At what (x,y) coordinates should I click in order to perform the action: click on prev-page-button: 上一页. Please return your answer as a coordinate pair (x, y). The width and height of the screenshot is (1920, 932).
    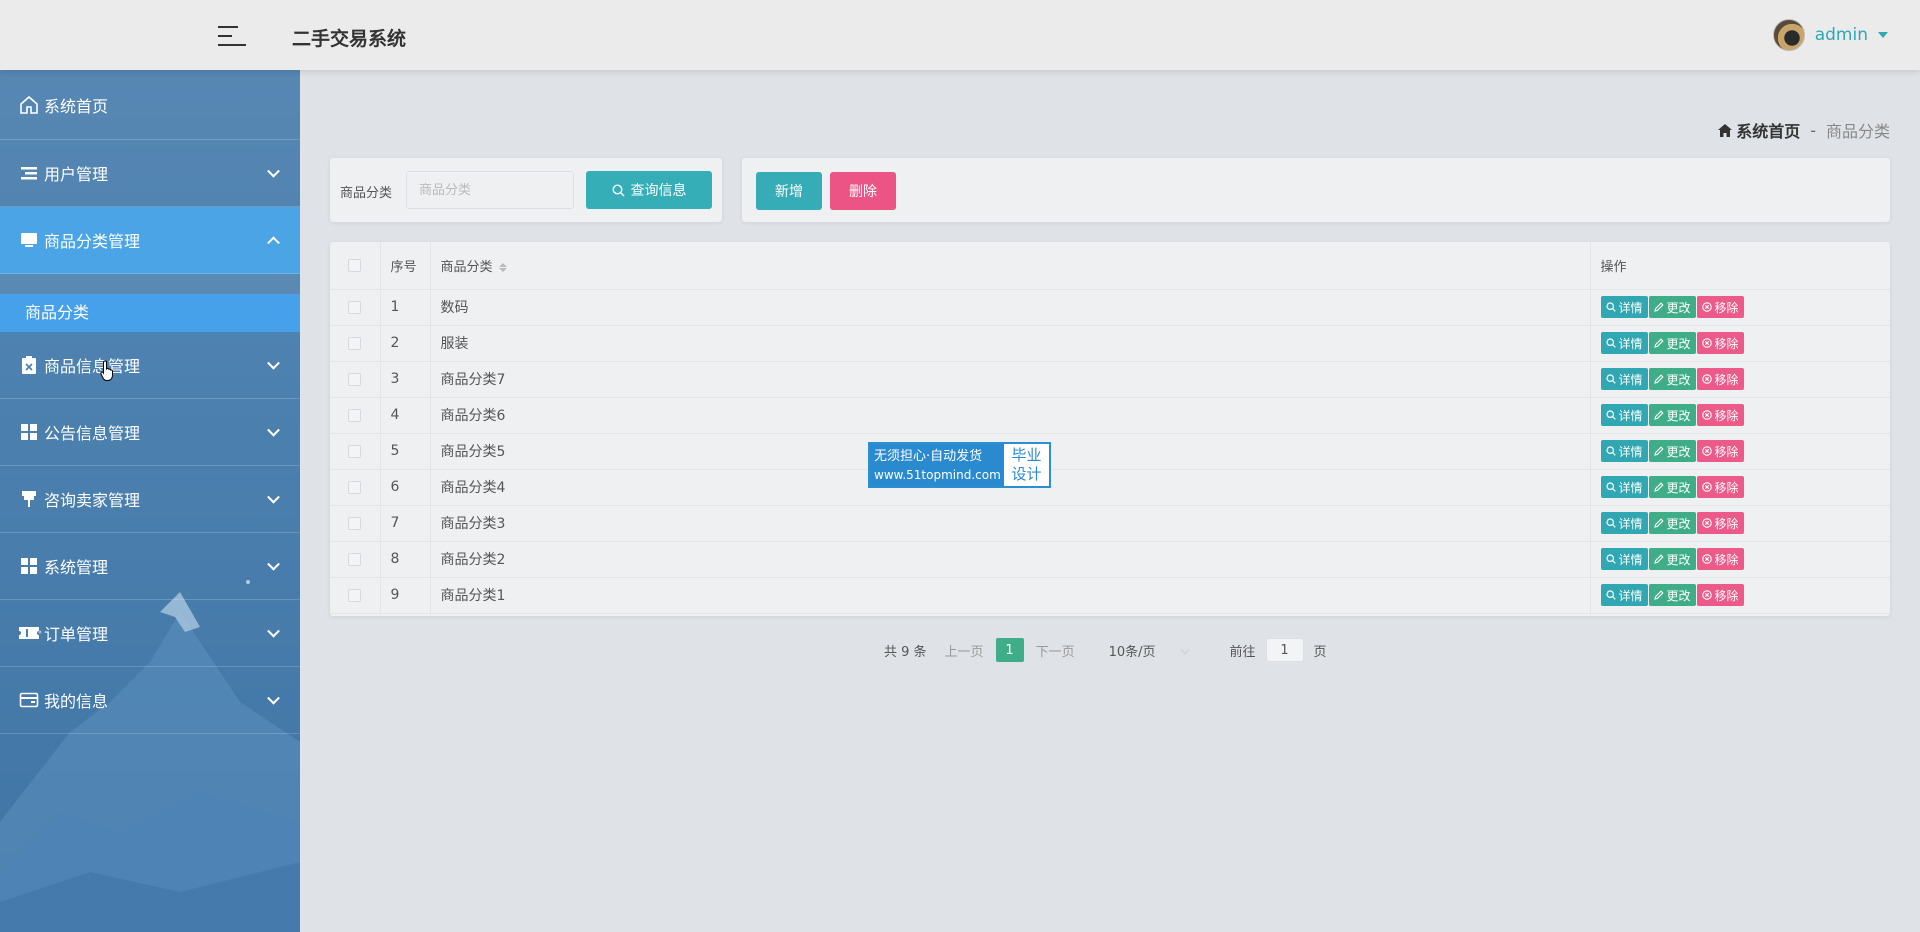
    Looking at the image, I should click on (964, 650).